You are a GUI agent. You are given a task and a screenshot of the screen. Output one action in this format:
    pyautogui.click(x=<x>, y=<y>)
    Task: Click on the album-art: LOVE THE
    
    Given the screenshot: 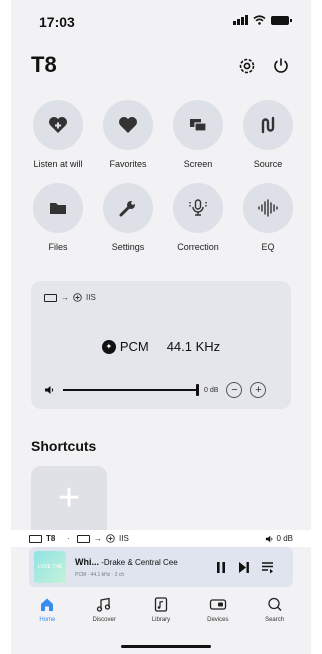 What is the action you would take?
    pyautogui.click(x=50, y=567)
    